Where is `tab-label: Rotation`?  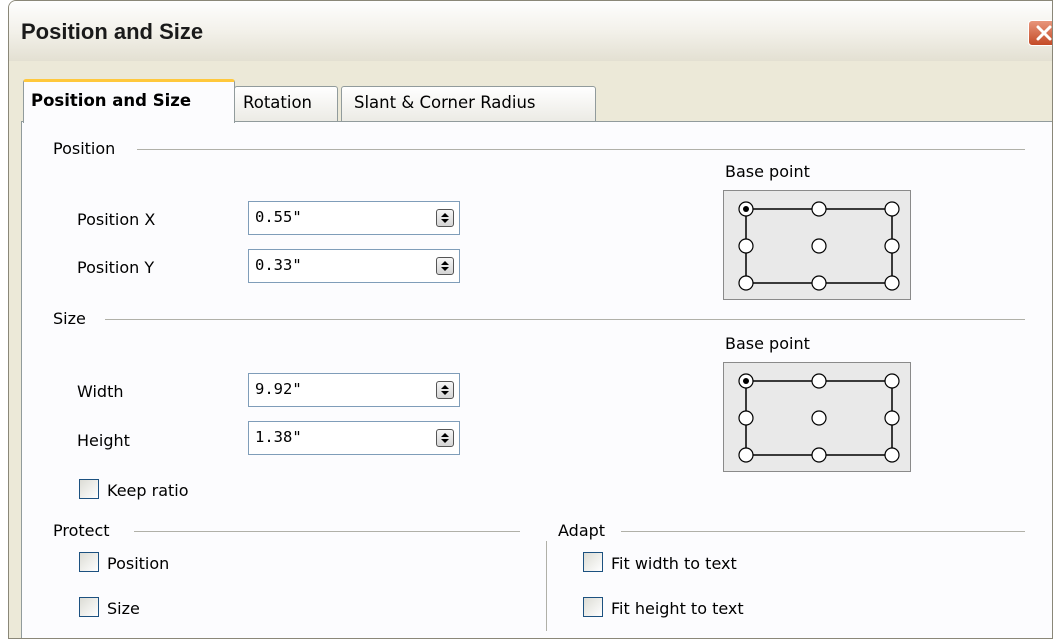 tab-label: Rotation is located at coordinates (278, 102).